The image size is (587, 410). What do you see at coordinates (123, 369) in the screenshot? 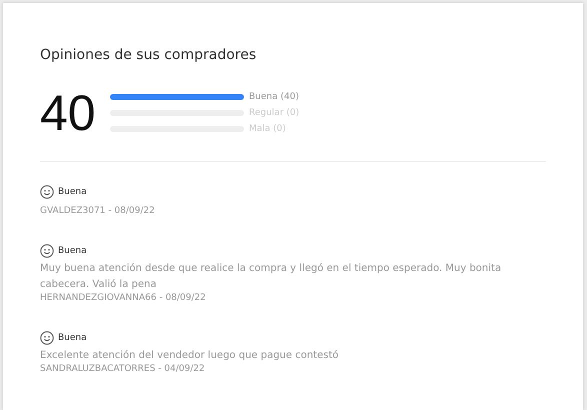
I see `review-author: SANDRALUZBACATORRES - 04/09/22` at bounding box center [123, 369].